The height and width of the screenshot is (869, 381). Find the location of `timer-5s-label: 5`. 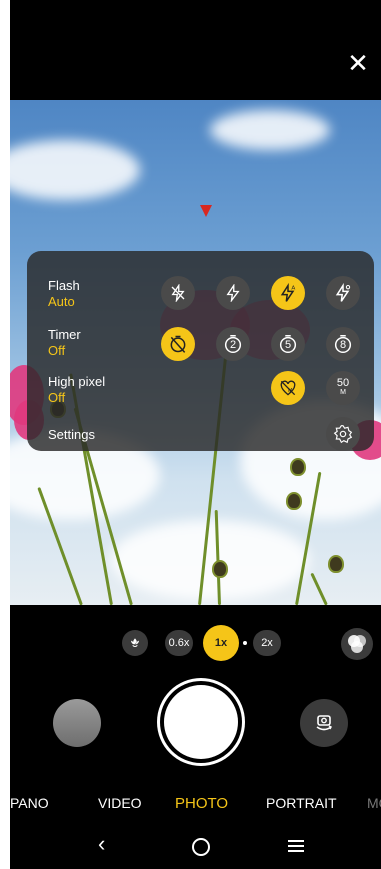

timer-5s-label: 5 is located at coordinates (288, 345).